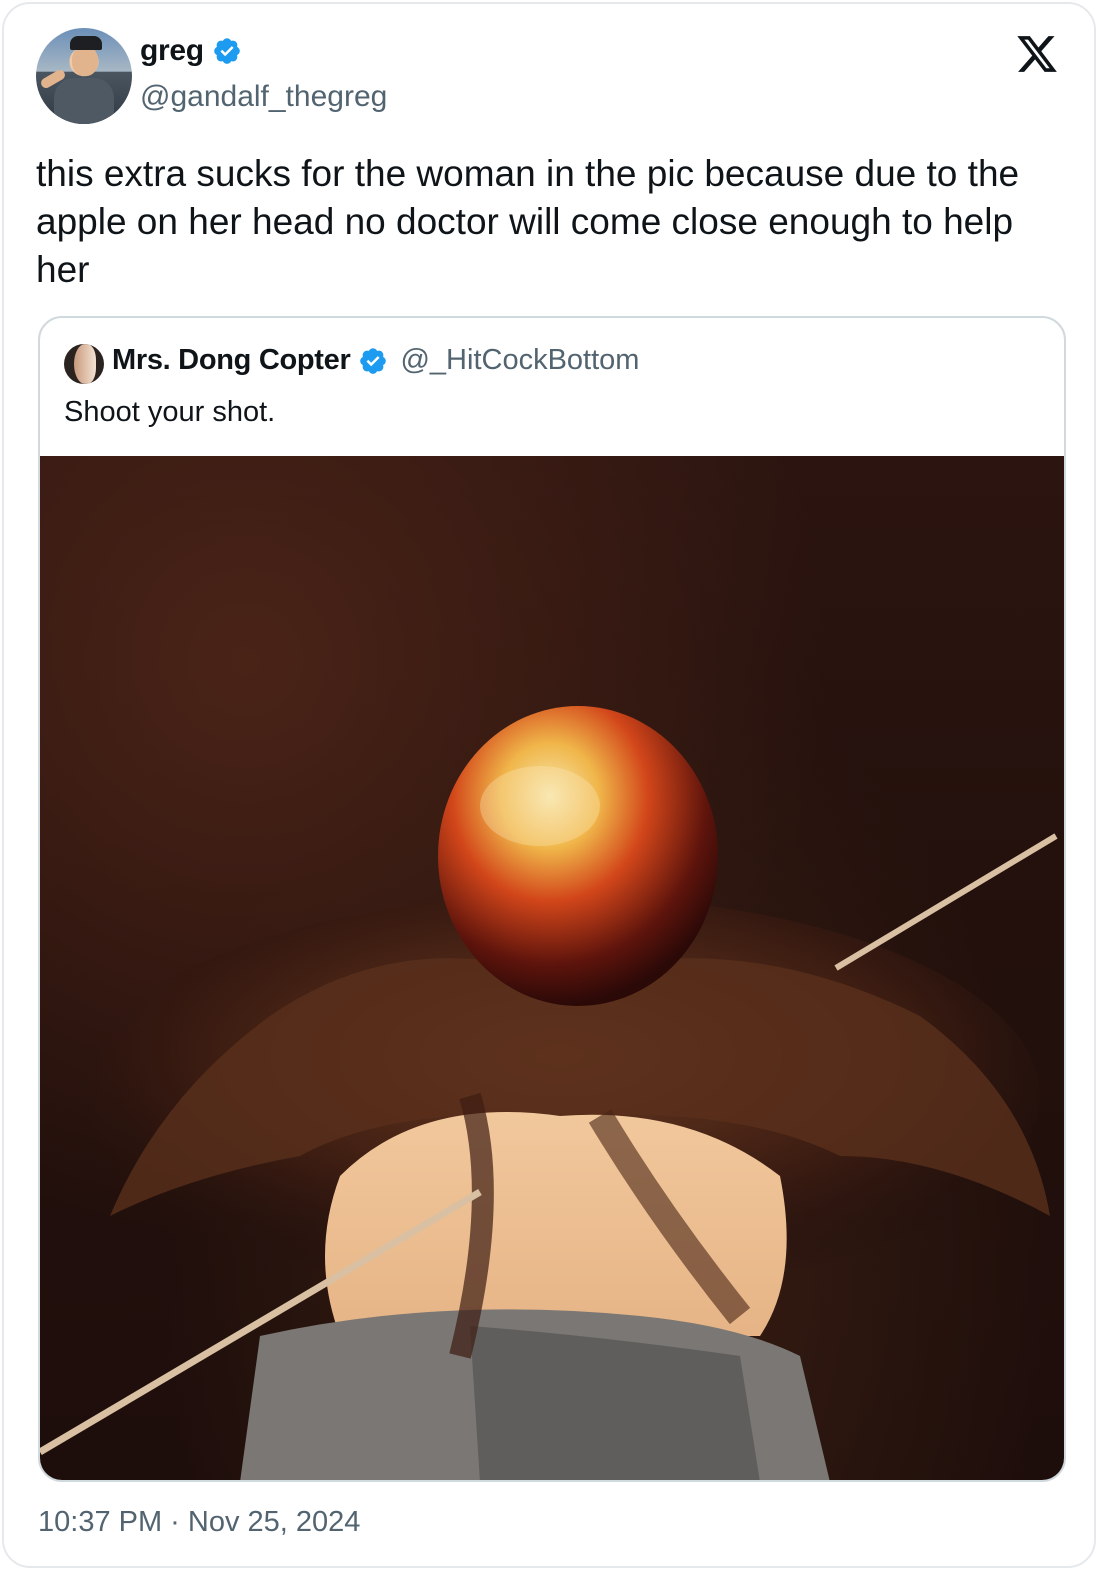  What do you see at coordinates (263, 97) in the screenshot?
I see `author-handle: @gandalf_thegreg` at bounding box center [263, 97].